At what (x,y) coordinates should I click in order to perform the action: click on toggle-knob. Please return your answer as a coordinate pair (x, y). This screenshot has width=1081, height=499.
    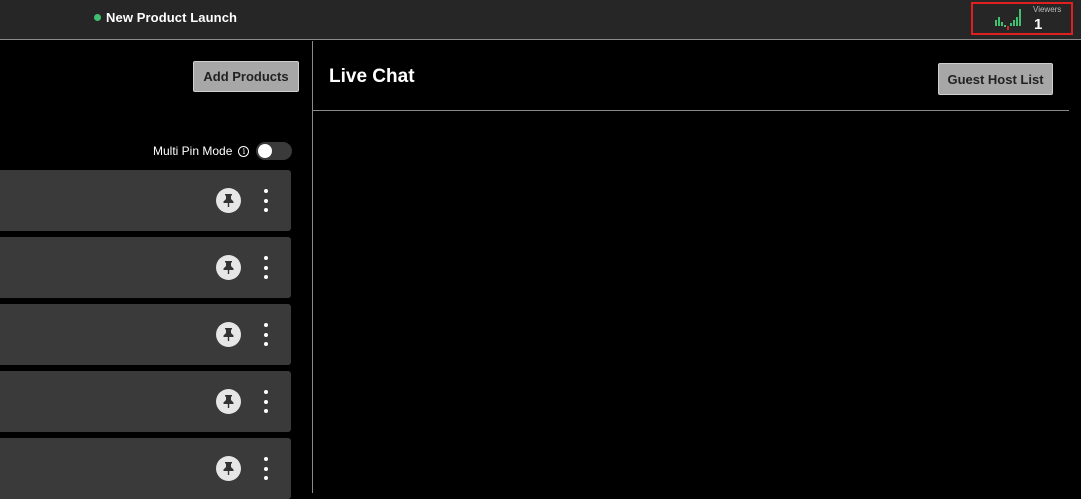
    Looking at the image, I should click on (265, 151).